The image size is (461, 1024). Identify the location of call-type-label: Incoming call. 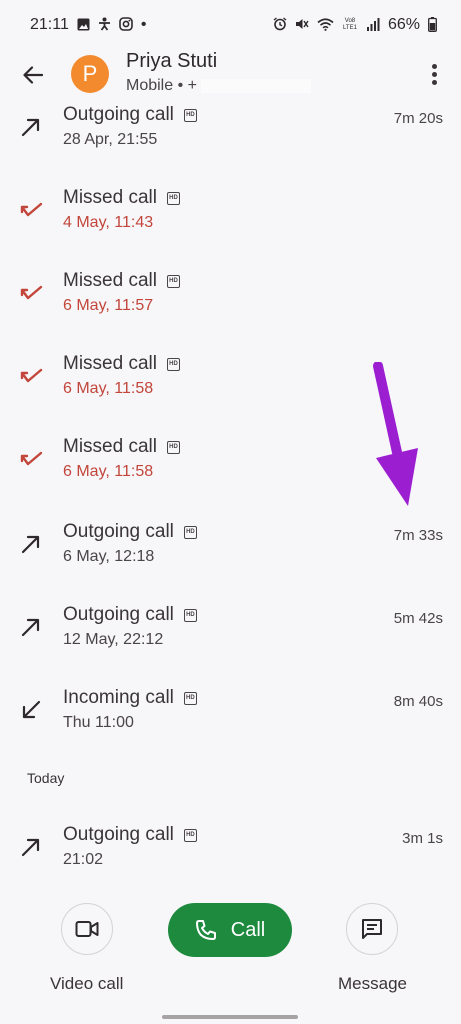
(118, 697).